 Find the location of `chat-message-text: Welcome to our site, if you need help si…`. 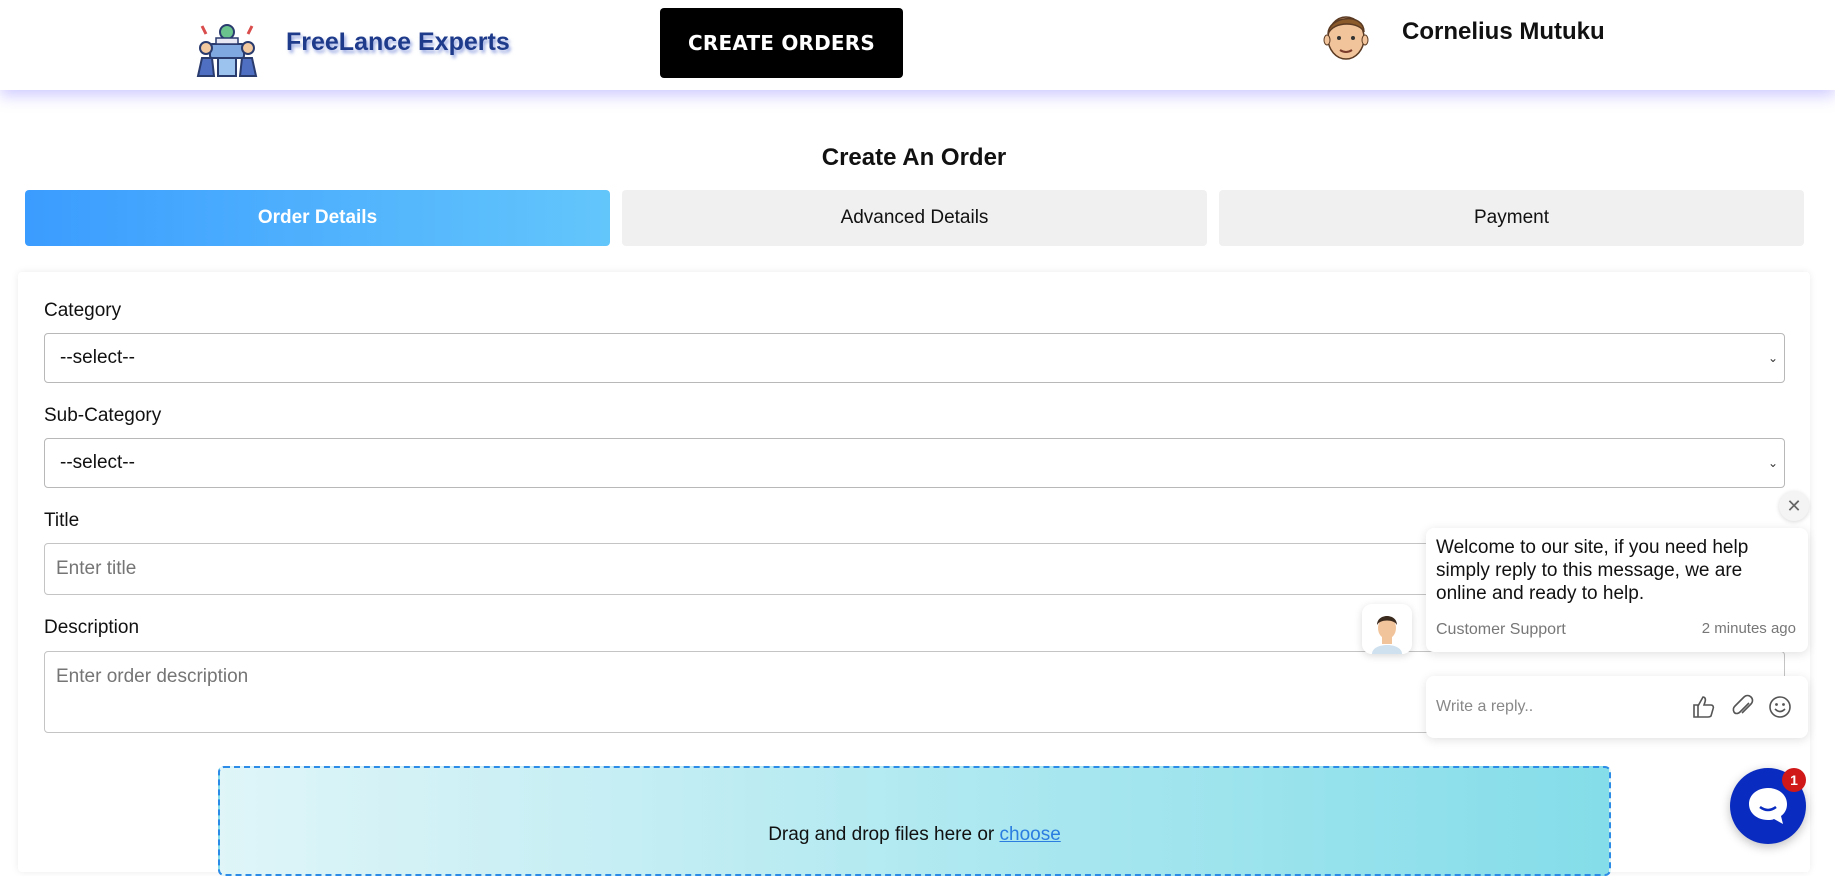

chat-message-text: Welcome to our site, if you need help si… is located at coordinates (1592, 570).